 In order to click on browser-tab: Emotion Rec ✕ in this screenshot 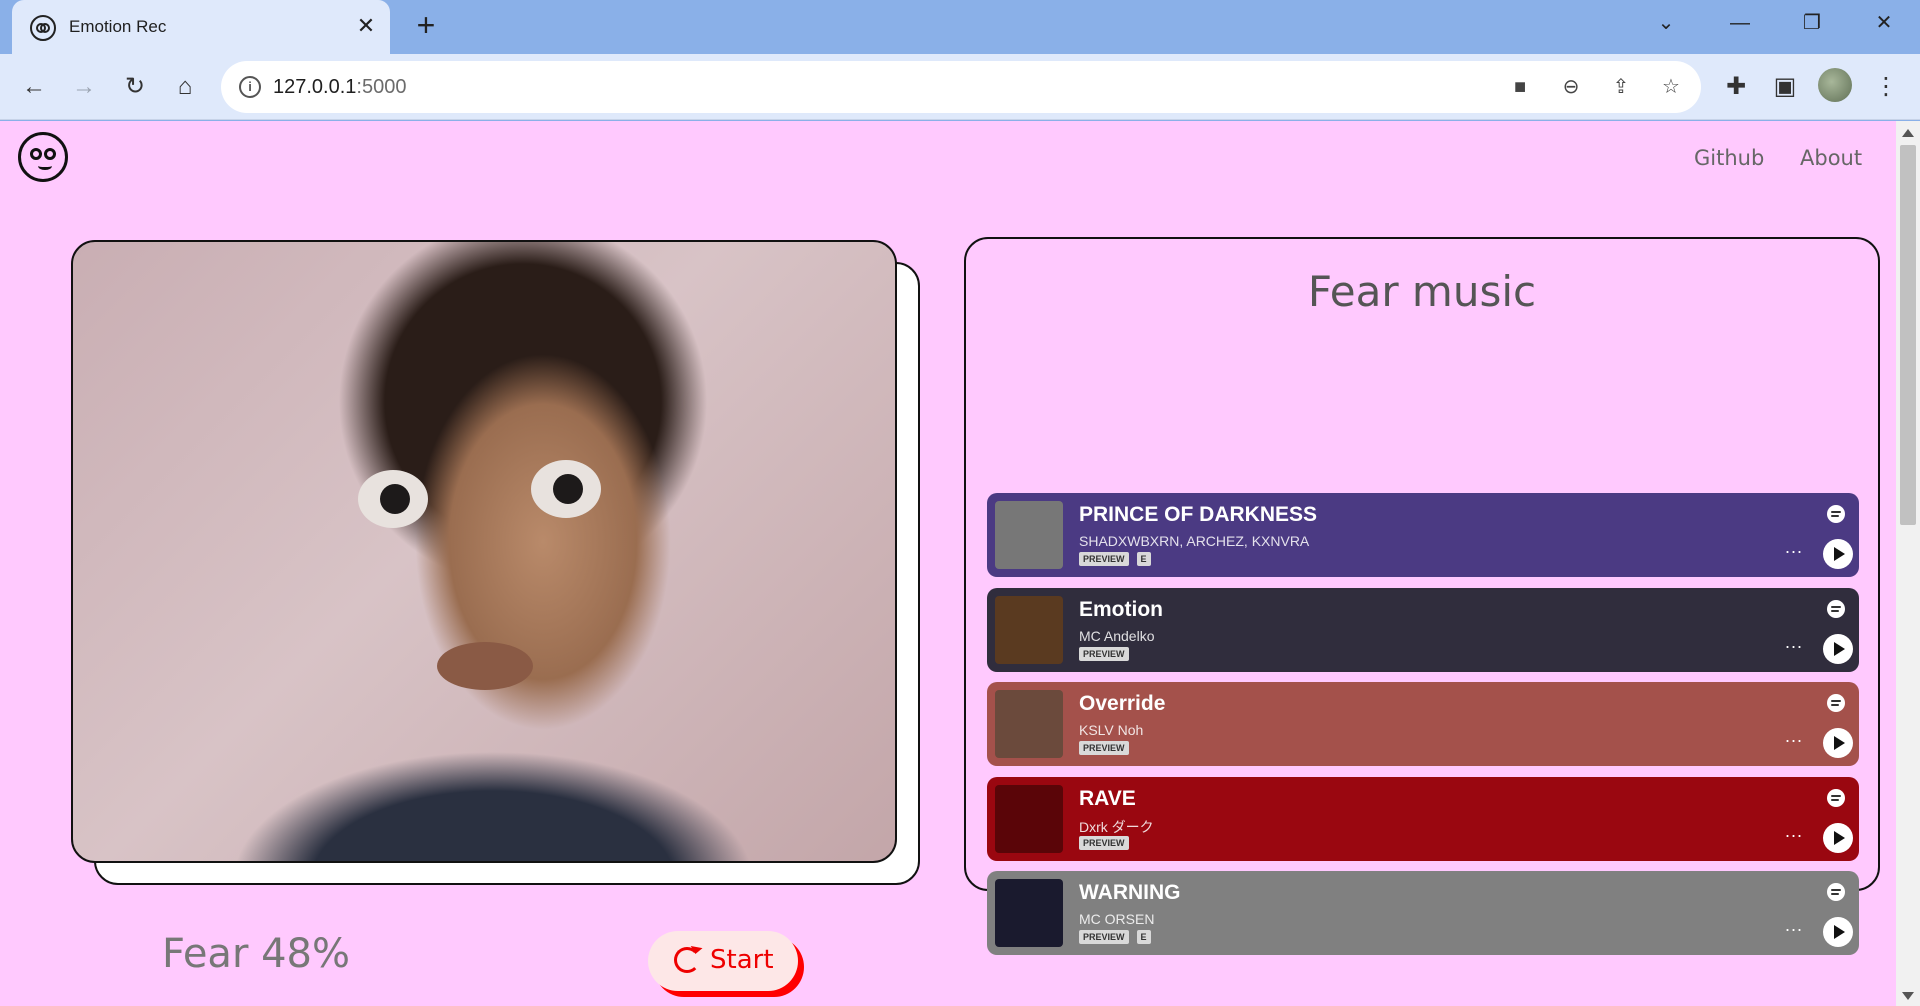, I will do `click(201, 27)`.